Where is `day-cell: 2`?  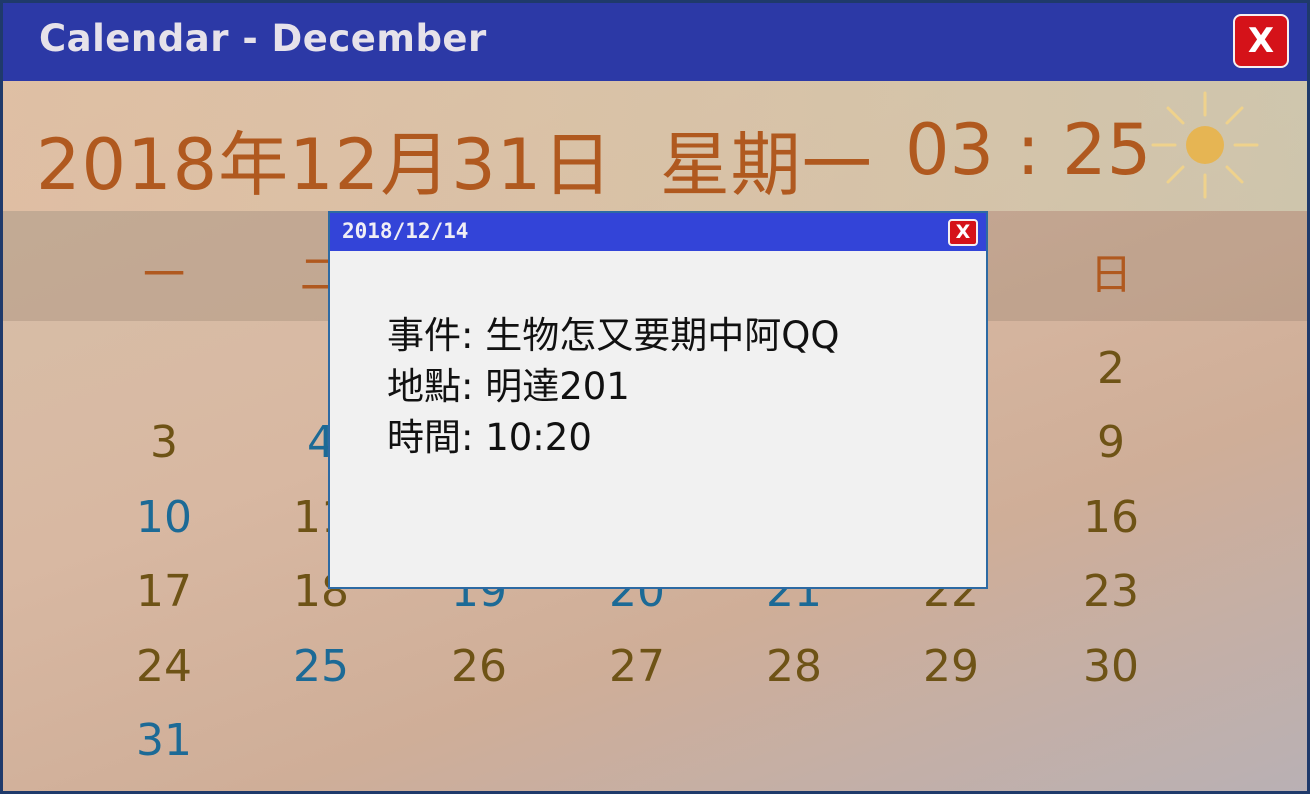
day-cell: 2 is located at coordinates (1111, 368).